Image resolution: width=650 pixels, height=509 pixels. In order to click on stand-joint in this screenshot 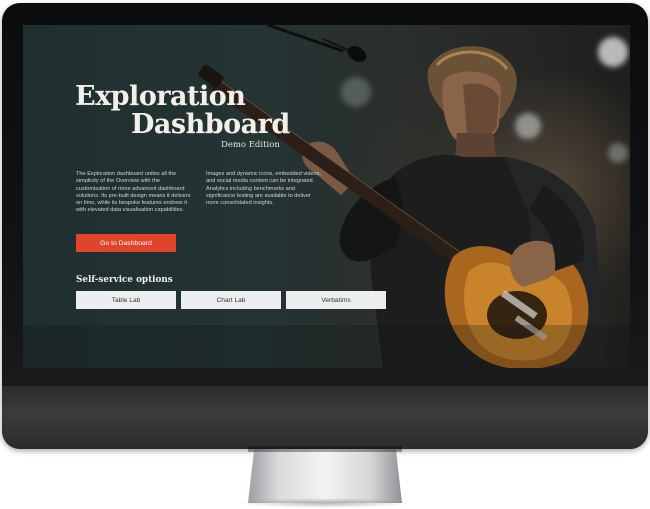, I will do `click(325, 449)`.